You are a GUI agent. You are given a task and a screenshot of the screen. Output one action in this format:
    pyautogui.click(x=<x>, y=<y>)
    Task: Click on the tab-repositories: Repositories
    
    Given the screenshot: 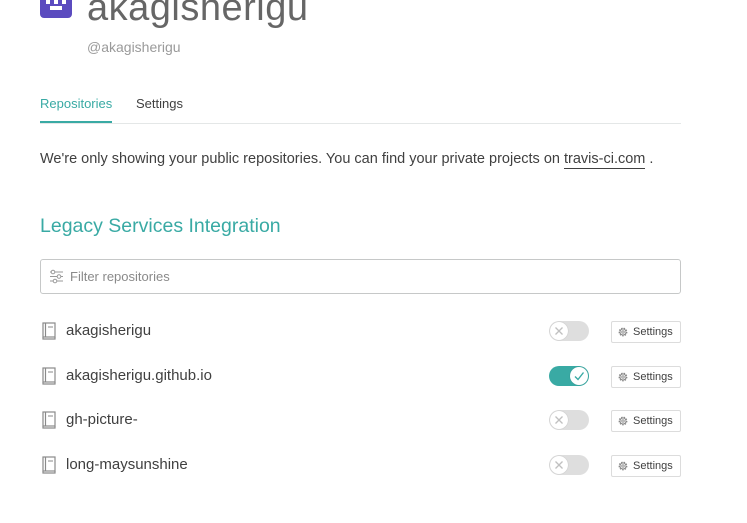 What is the action you would take?
    pyautogui.click(x=76, y=109)
    